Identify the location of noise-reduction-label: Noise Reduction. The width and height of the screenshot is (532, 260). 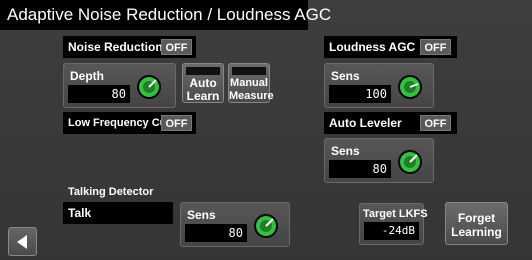
(115, 47).